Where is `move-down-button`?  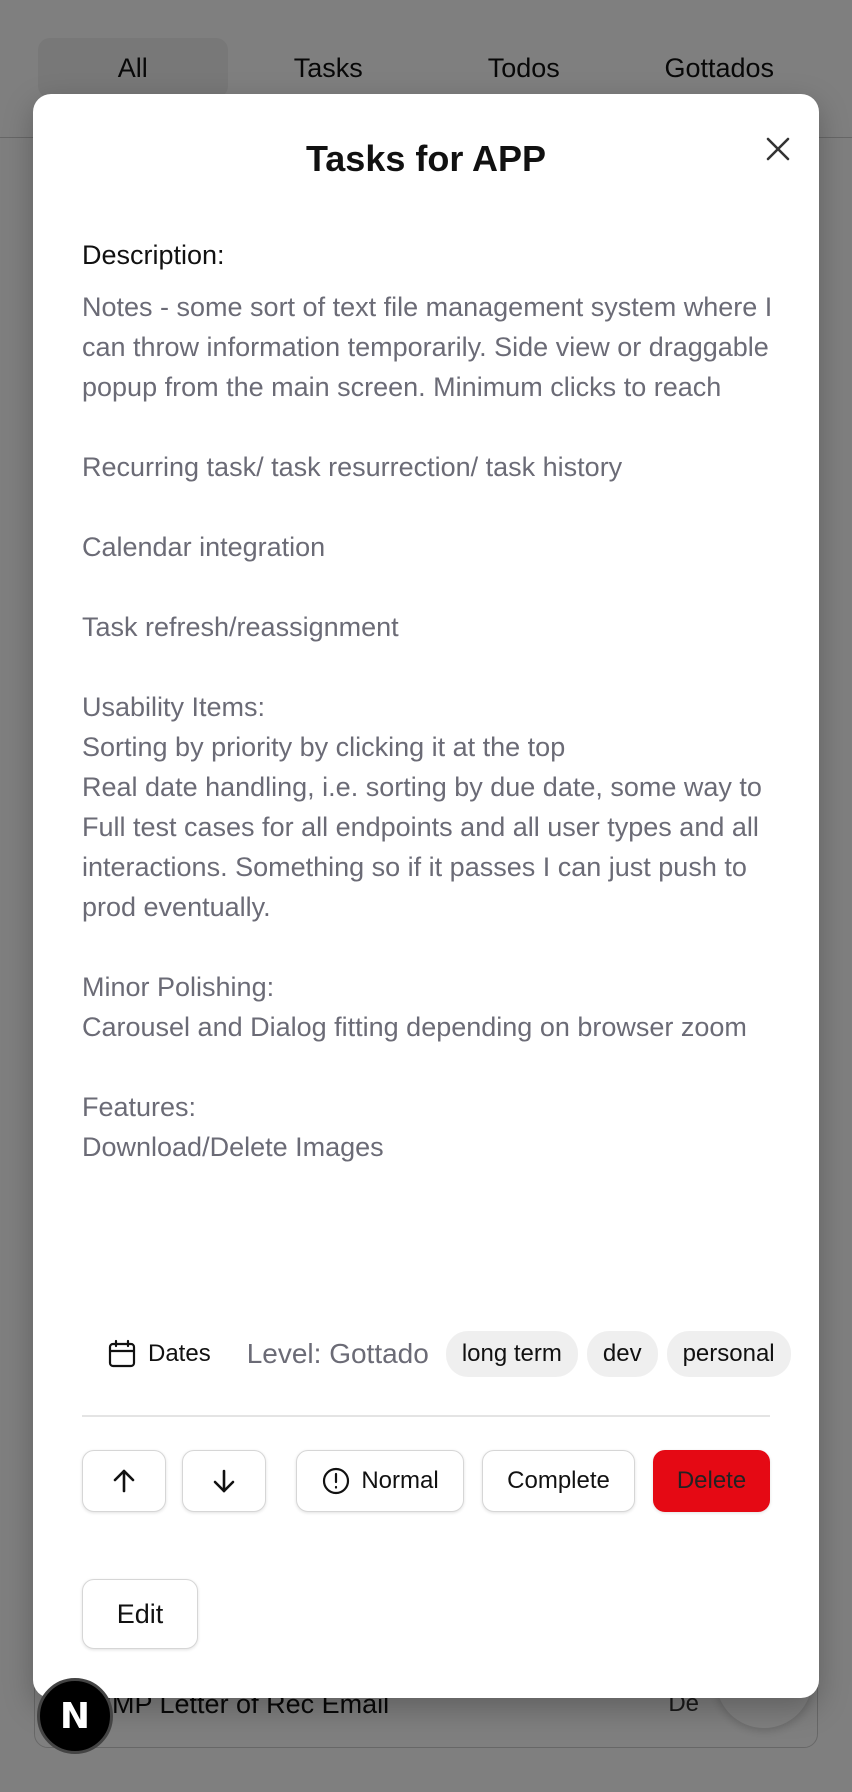
move-down-button is located at coordinates (224, 1481).